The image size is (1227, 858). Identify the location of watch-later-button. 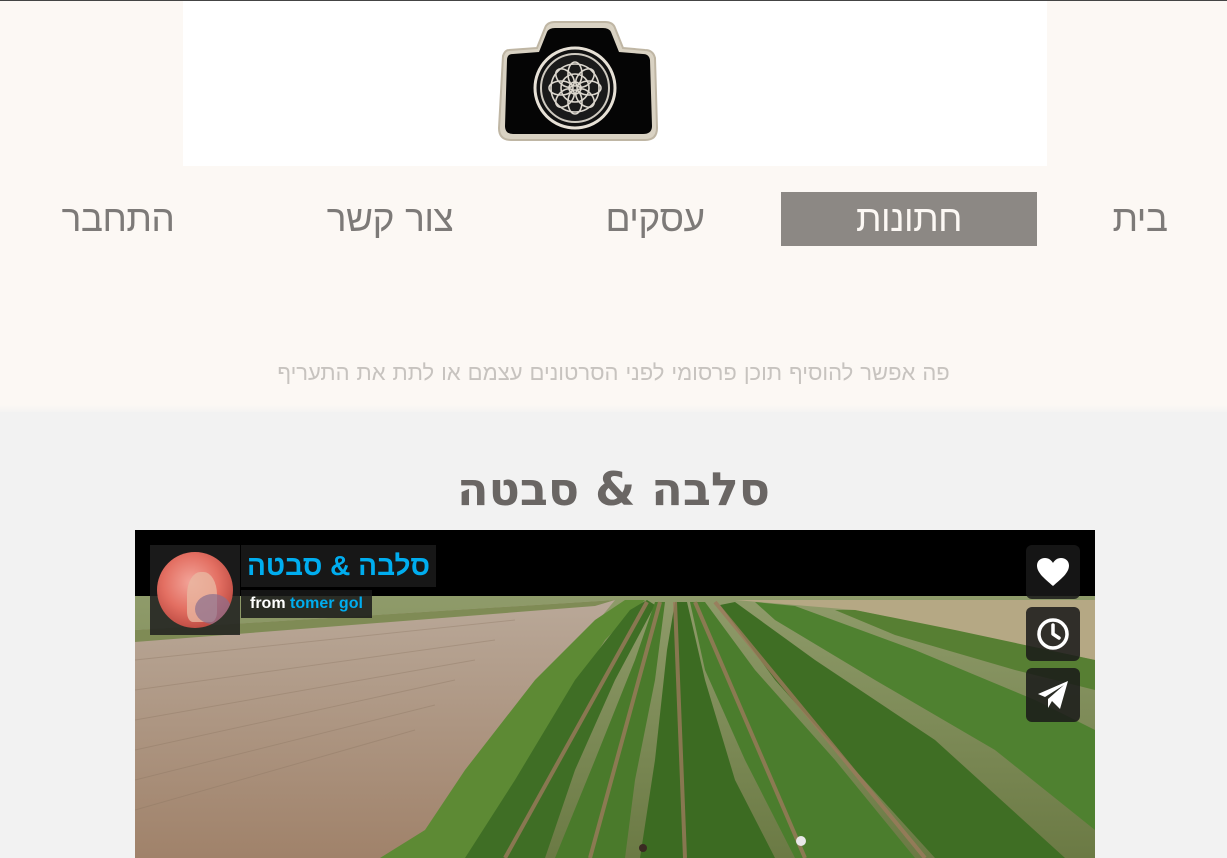
(1053, 634).